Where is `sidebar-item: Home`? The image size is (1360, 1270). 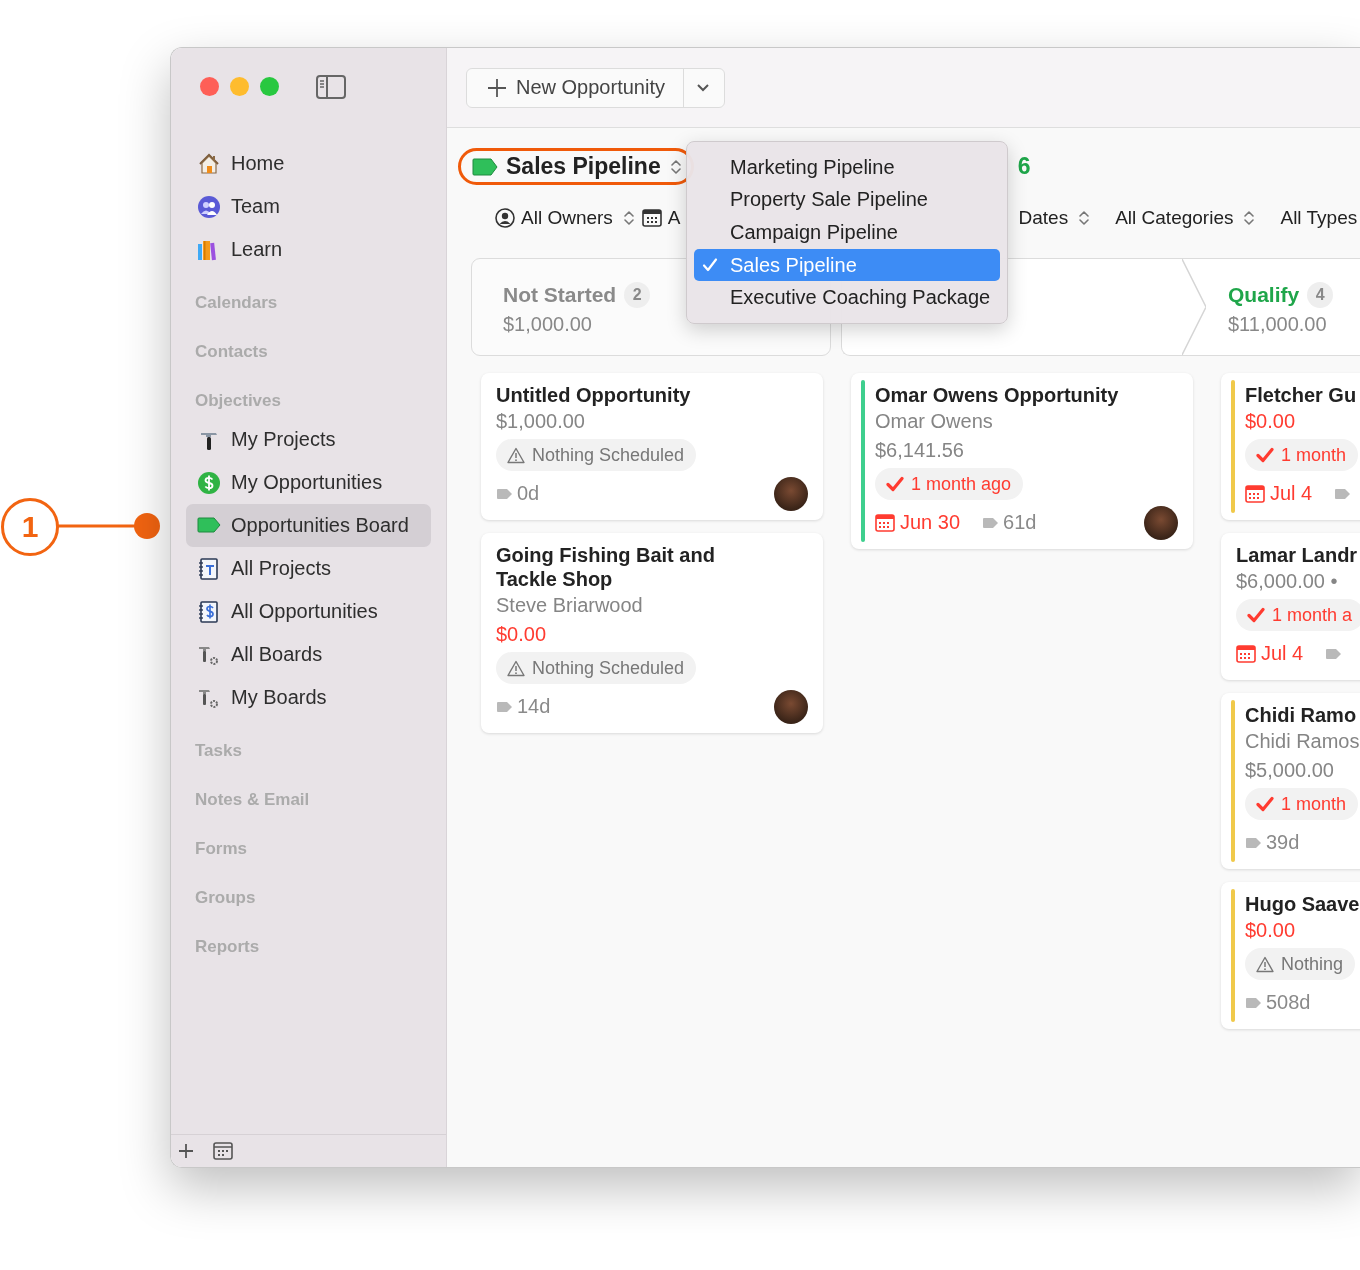 sidebar-item: Home is located at coordinates (308, 163).